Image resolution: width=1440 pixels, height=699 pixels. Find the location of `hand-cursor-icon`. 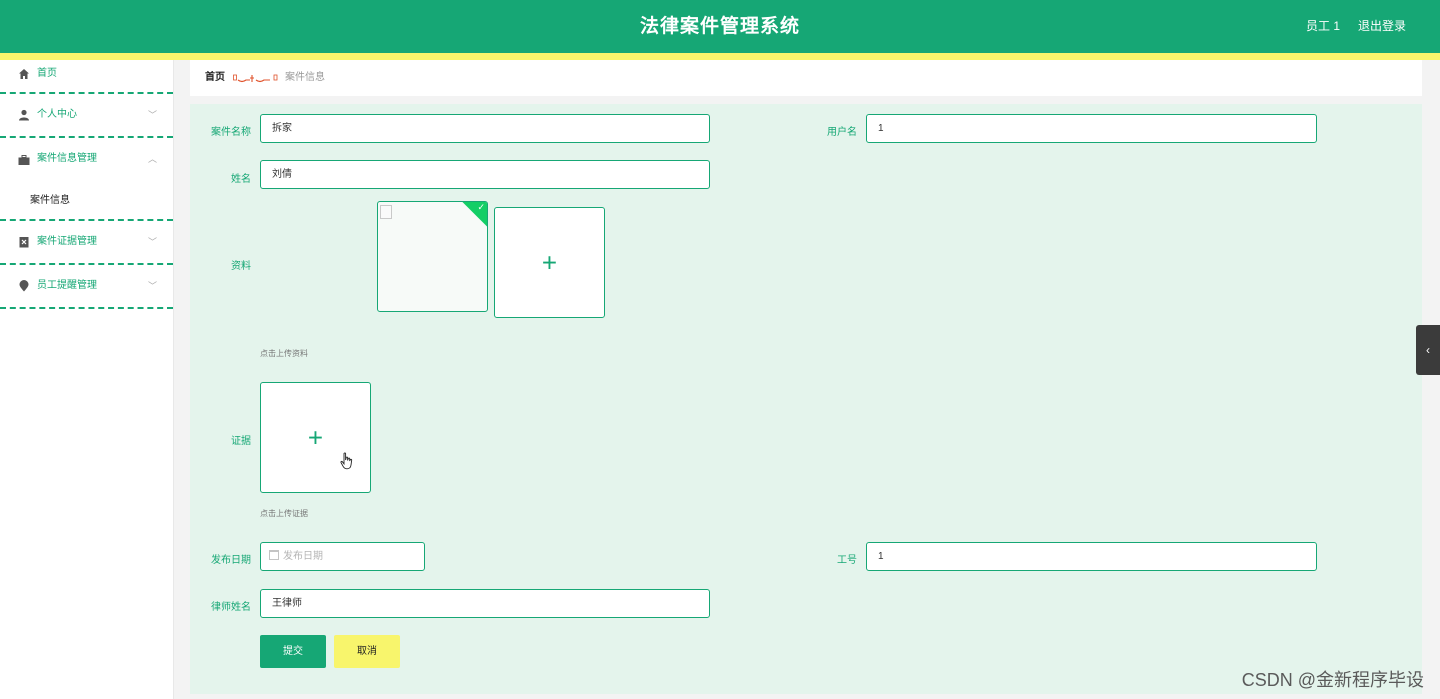

hand-cursor-icon is located at coordinates (346, 461).